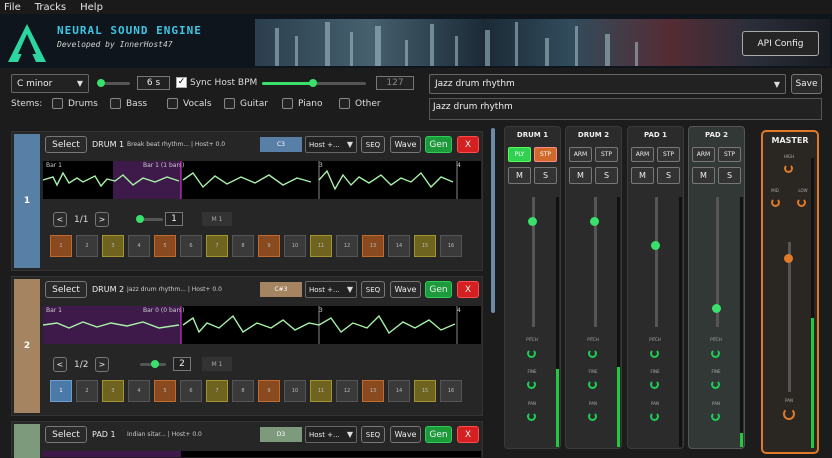 This screenshot has width=832, height=458. I want to click on save-button: Save, so click(806, 84).